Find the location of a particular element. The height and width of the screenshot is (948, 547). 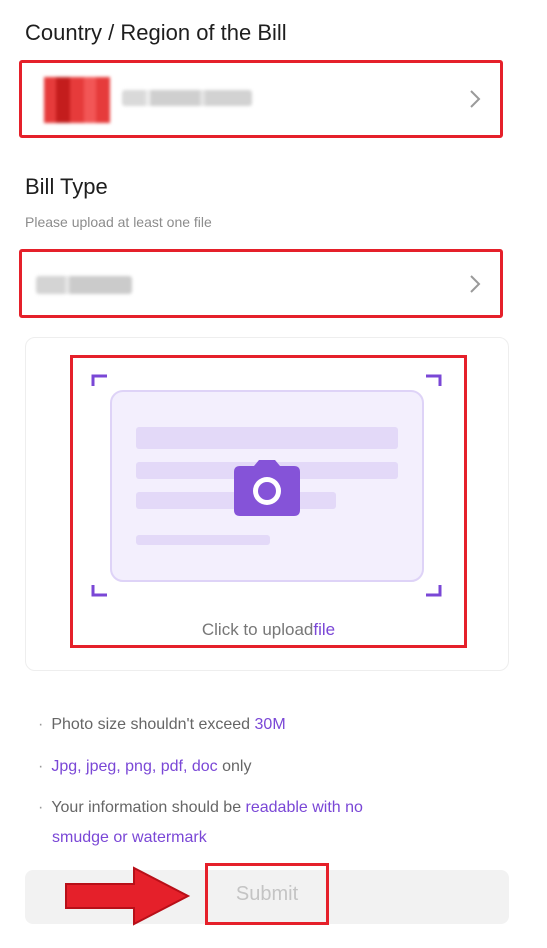

bill-type-select is located at coordinates (261, 283).